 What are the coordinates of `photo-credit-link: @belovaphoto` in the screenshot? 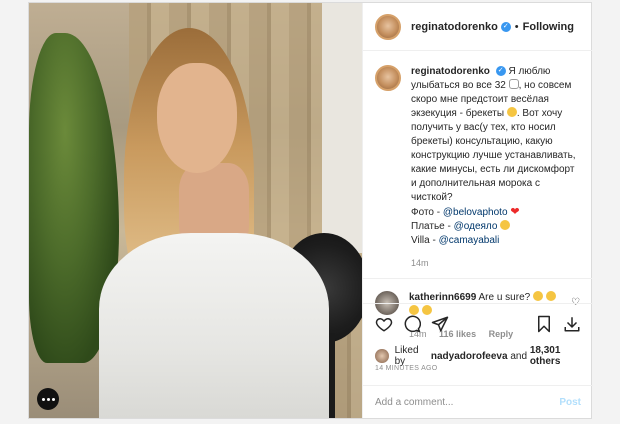 It's located at (475, 212).